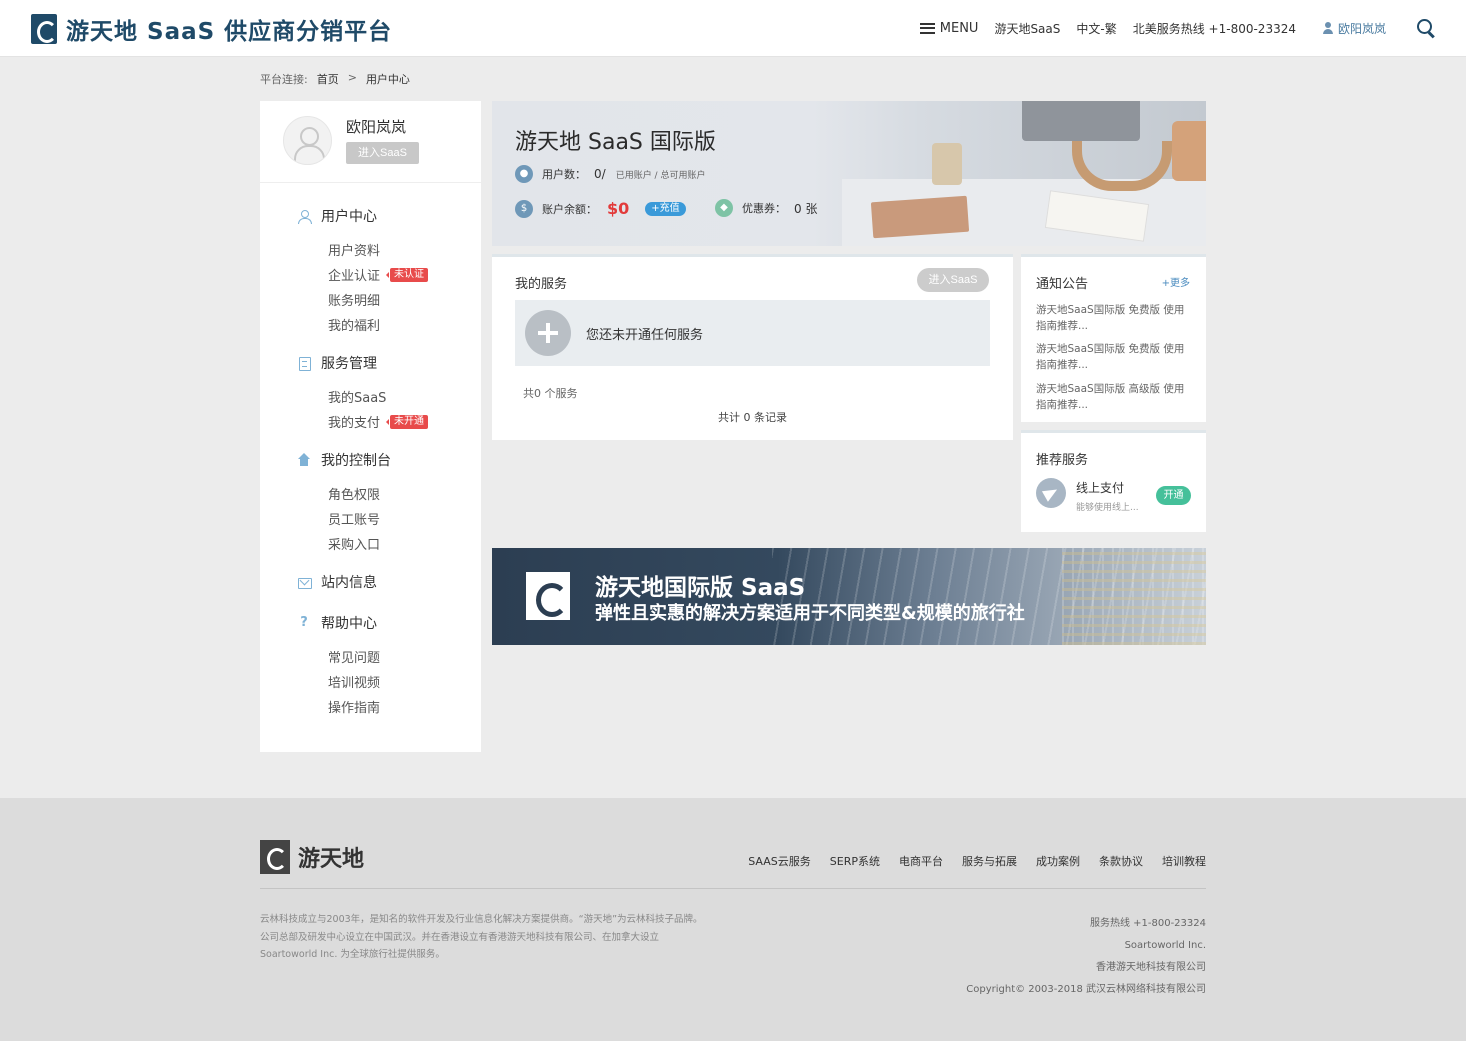  Describe the element at coordinates (349, 624) in the screenshot. I see `group-label: 帮助中心` at that location.